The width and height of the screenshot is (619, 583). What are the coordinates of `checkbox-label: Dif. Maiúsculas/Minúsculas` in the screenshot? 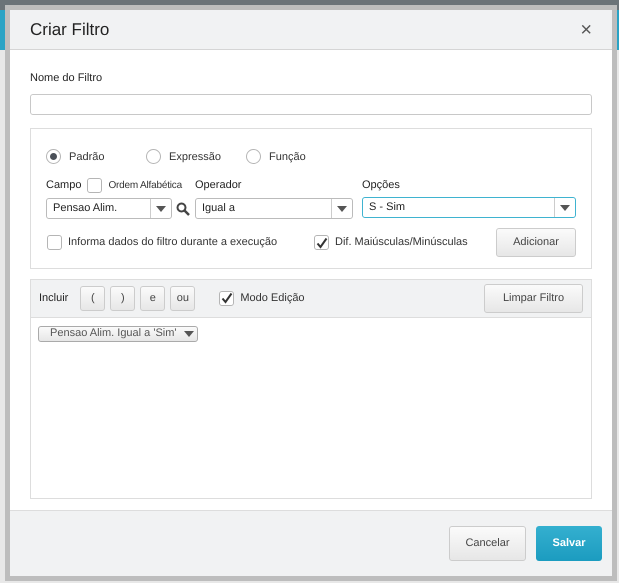 It's located at (401, 242).